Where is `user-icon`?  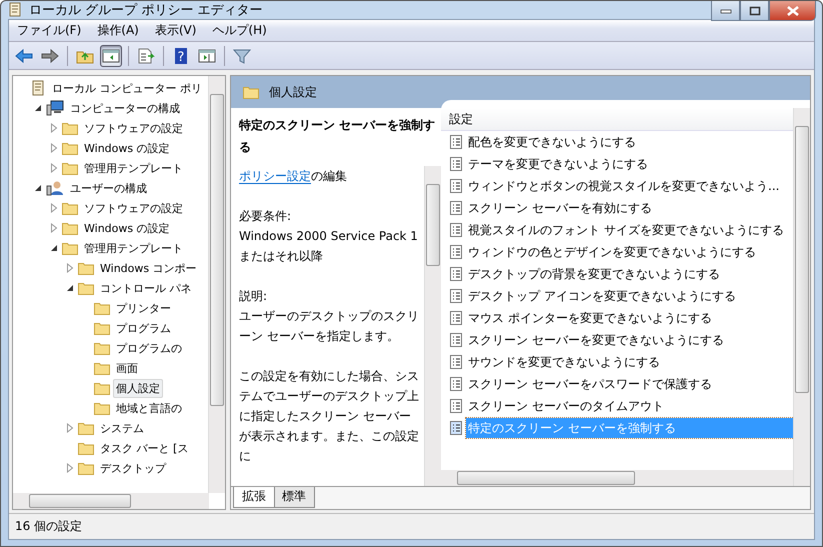 user-icon is located at coordinates (55, 188).